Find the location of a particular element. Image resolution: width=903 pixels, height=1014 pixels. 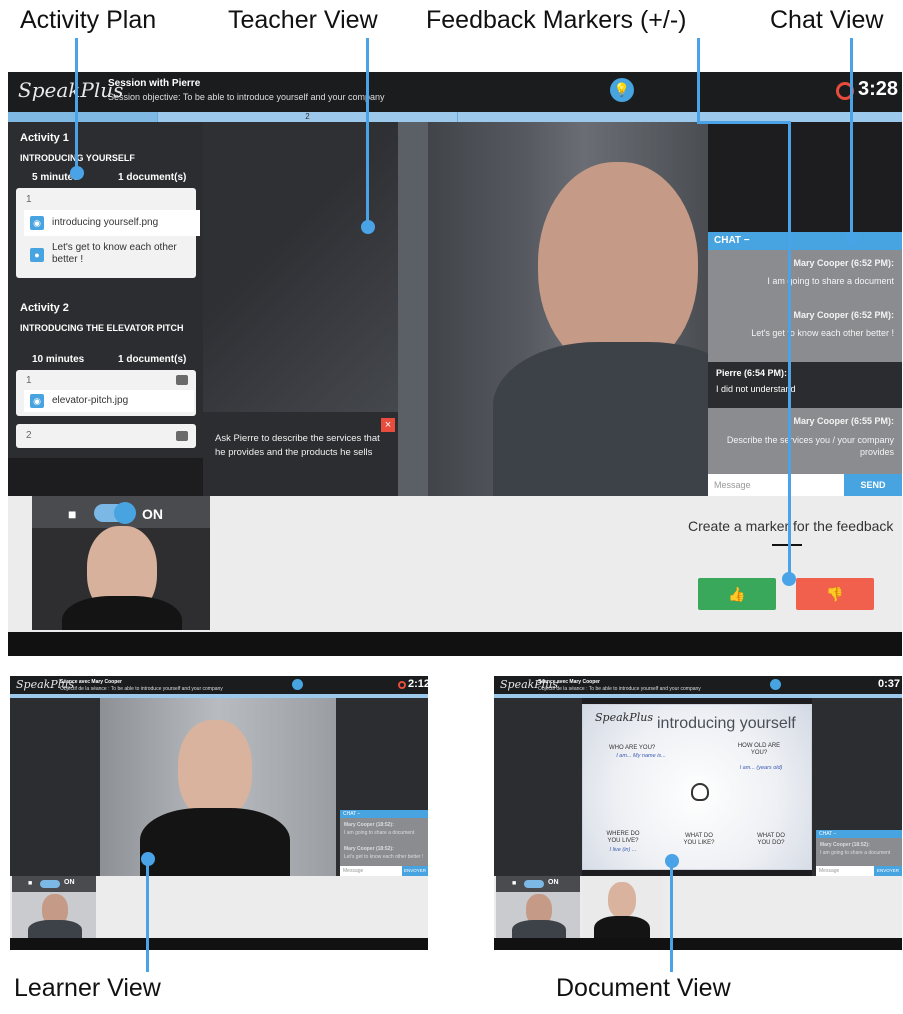

chat-author-4: Mary Cooper (6:55 PM): is located at coordinates (843, 421).